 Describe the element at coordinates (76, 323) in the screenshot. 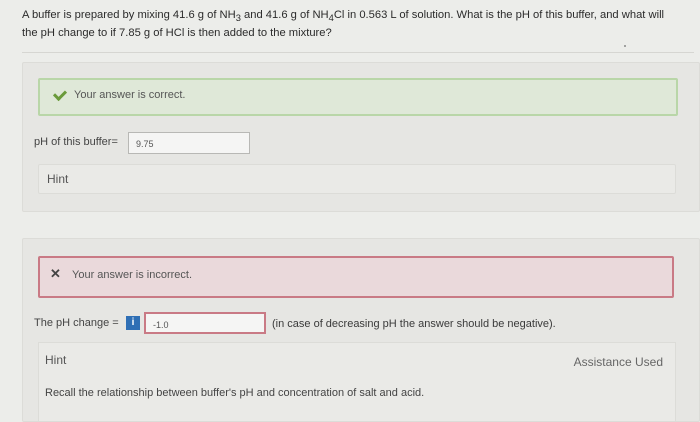

I see `ph-change-label: The pH change =` at that location.